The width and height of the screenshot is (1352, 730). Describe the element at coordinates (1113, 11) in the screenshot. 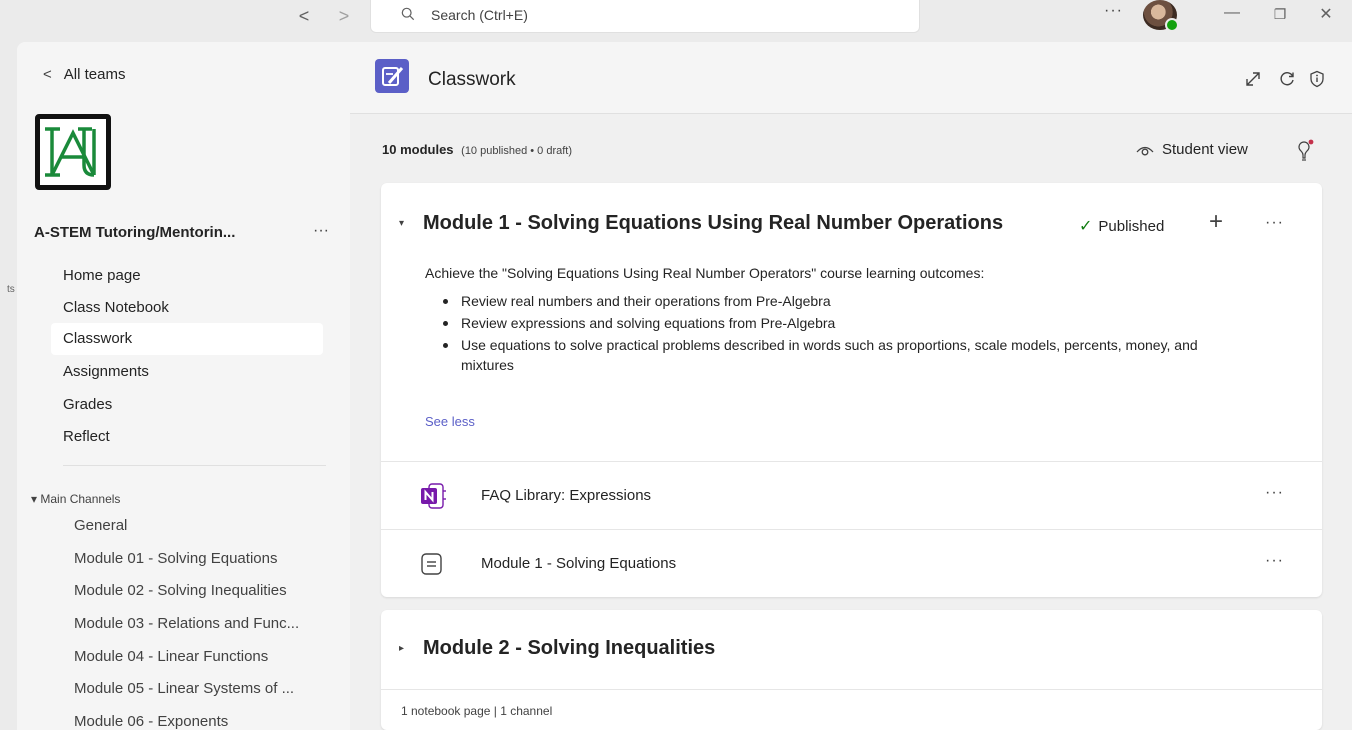

I see `more-options-button: ···` at that location.